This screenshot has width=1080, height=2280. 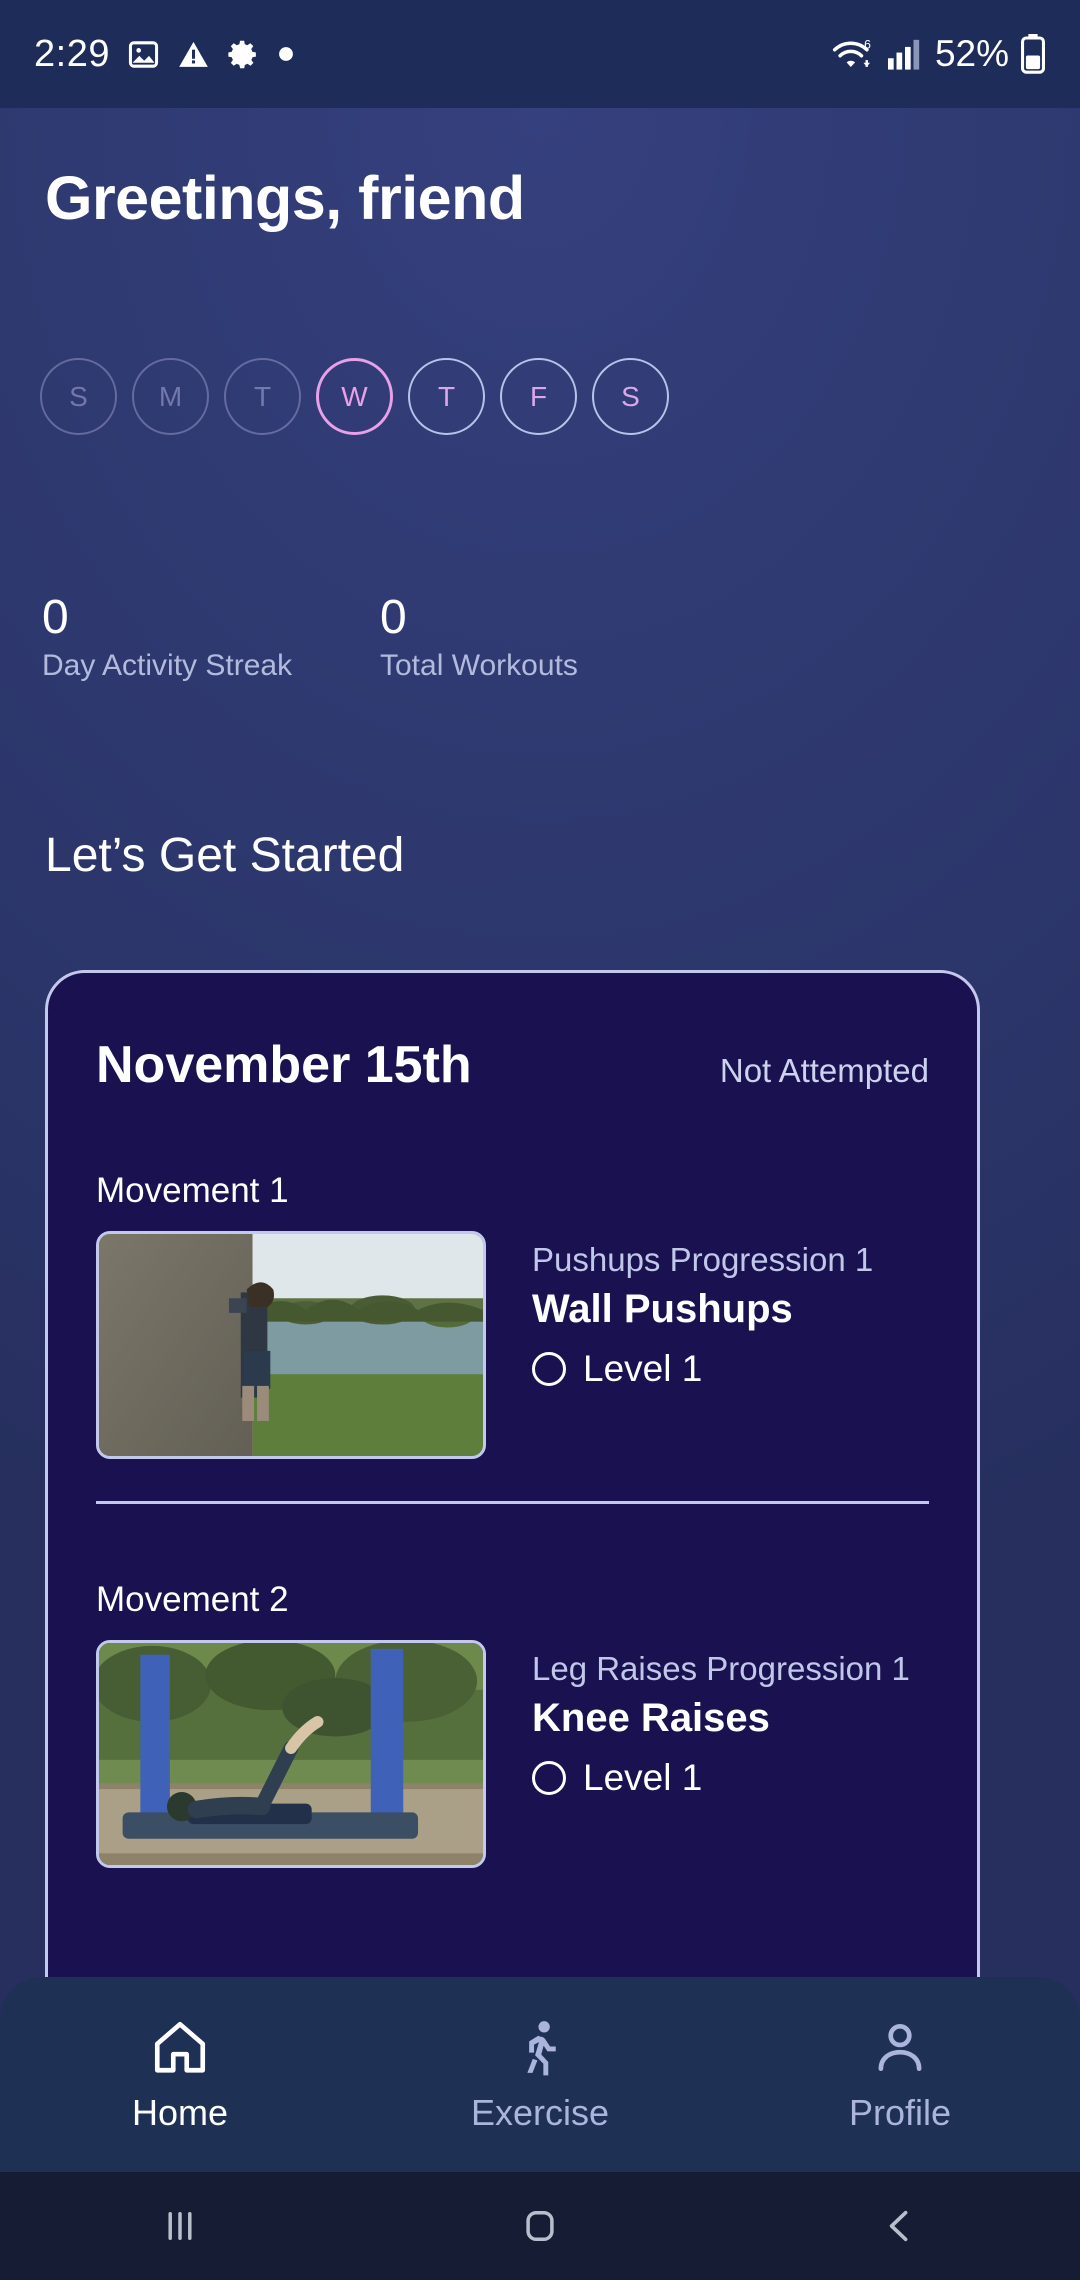 I want to click on stat-label: Total Workouts, so click(x=479, y=666).